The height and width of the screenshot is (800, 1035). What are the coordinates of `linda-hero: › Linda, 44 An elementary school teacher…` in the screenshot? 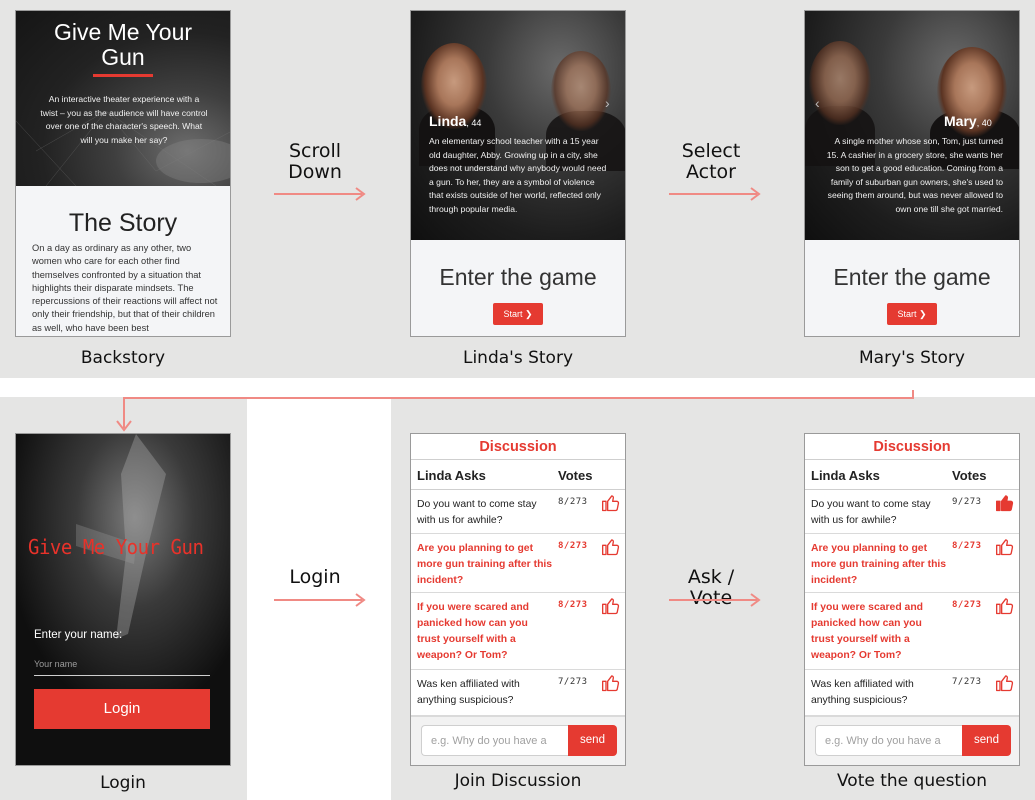 It's located at (518, 125).